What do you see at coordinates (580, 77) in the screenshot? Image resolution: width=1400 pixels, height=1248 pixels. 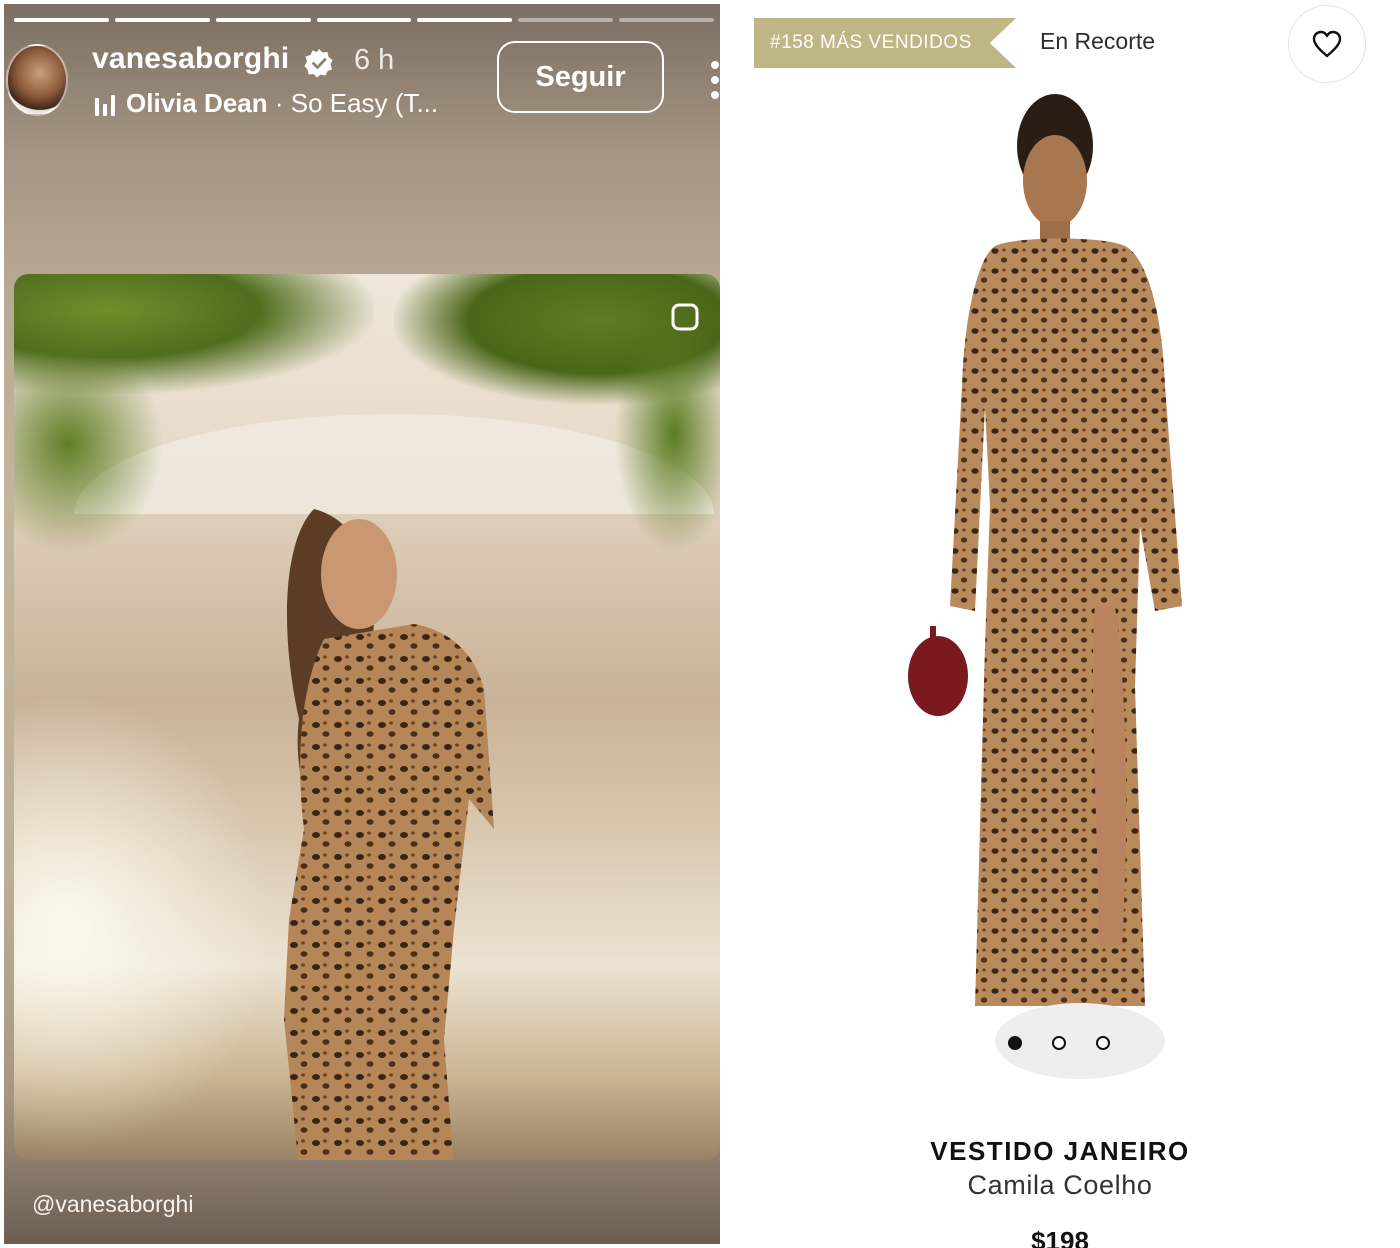 I see `follow-button: Seguir` at bounding box center [580, 77].